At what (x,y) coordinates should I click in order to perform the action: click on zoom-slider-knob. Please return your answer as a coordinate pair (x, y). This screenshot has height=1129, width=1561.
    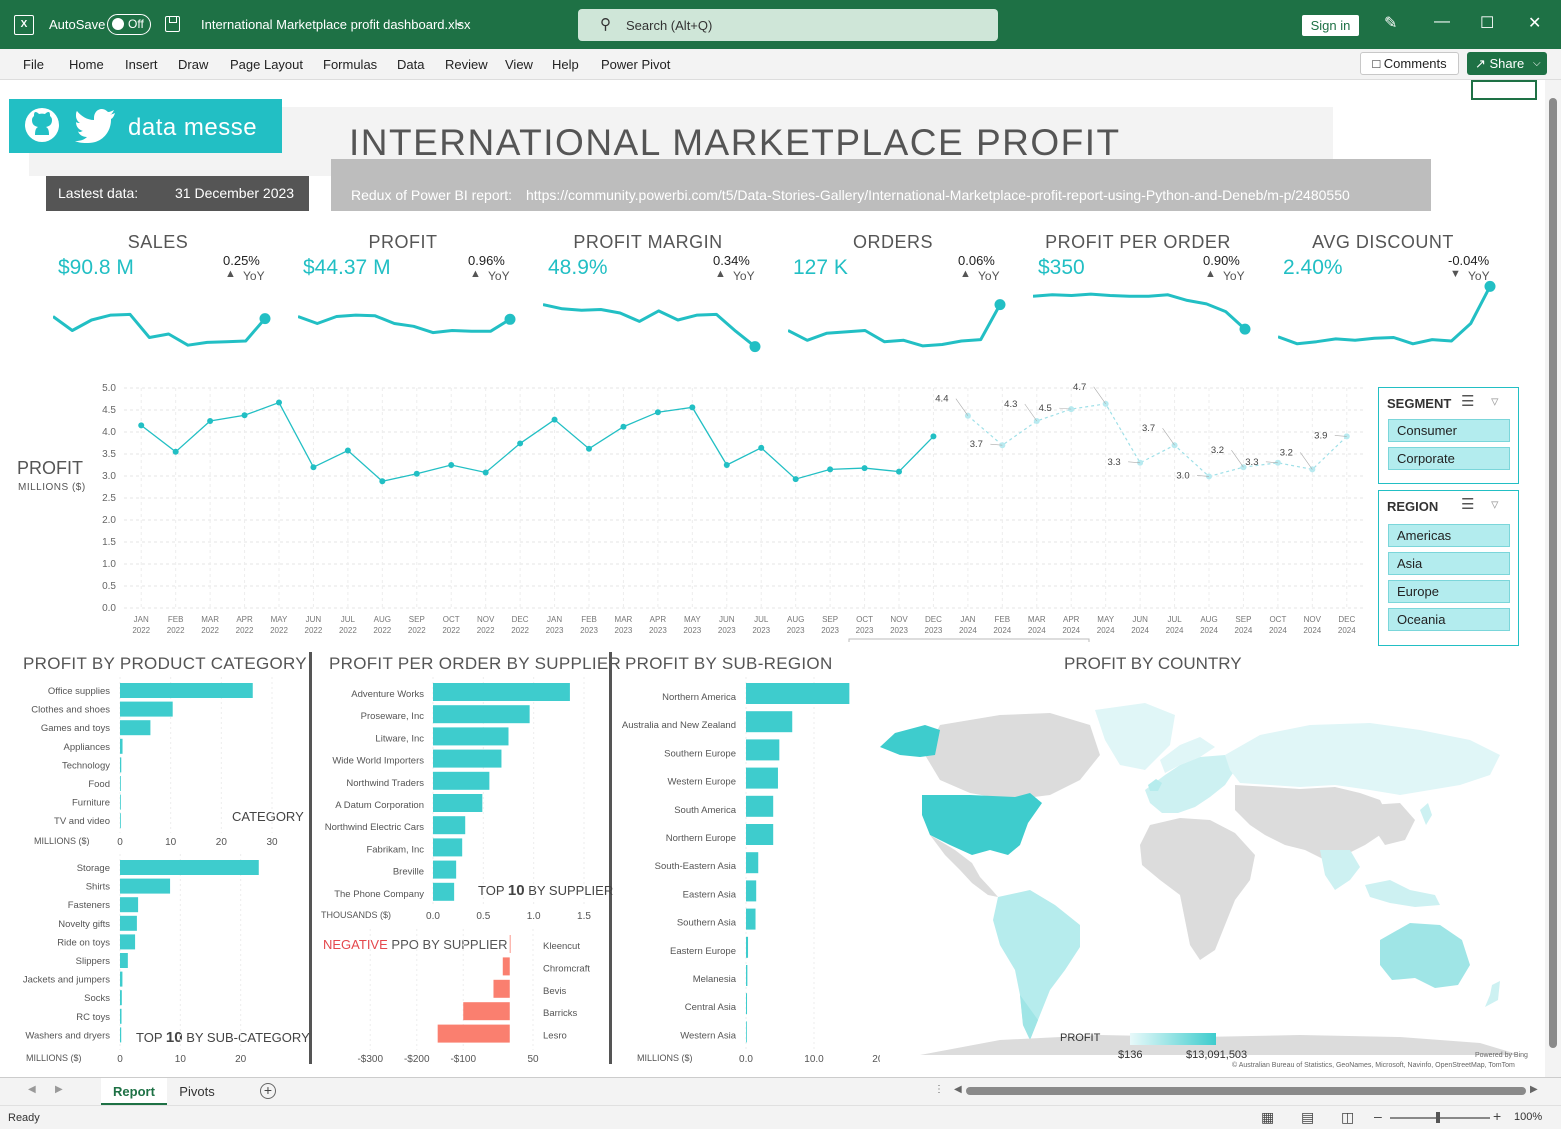
    Looking at the image, I should click on (1438, 1117).